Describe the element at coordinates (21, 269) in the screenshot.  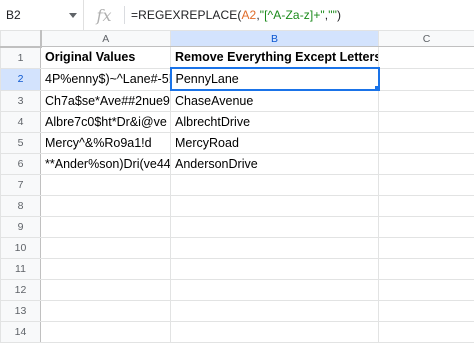
I see `row-header: 11` at that location.